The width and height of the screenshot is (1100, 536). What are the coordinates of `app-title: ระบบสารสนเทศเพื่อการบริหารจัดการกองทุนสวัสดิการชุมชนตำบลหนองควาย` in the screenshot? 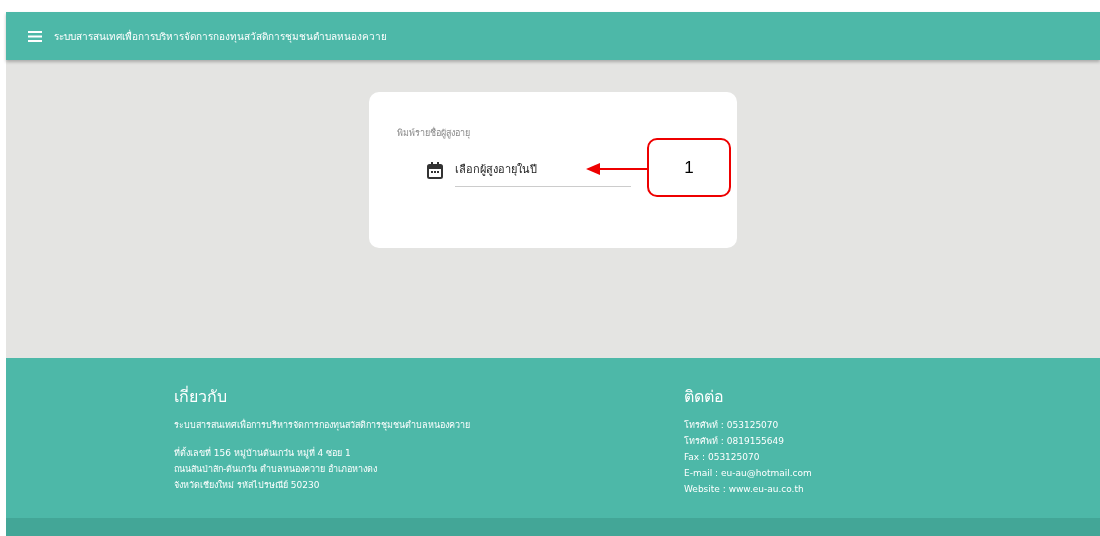 It's located at (220, 36).